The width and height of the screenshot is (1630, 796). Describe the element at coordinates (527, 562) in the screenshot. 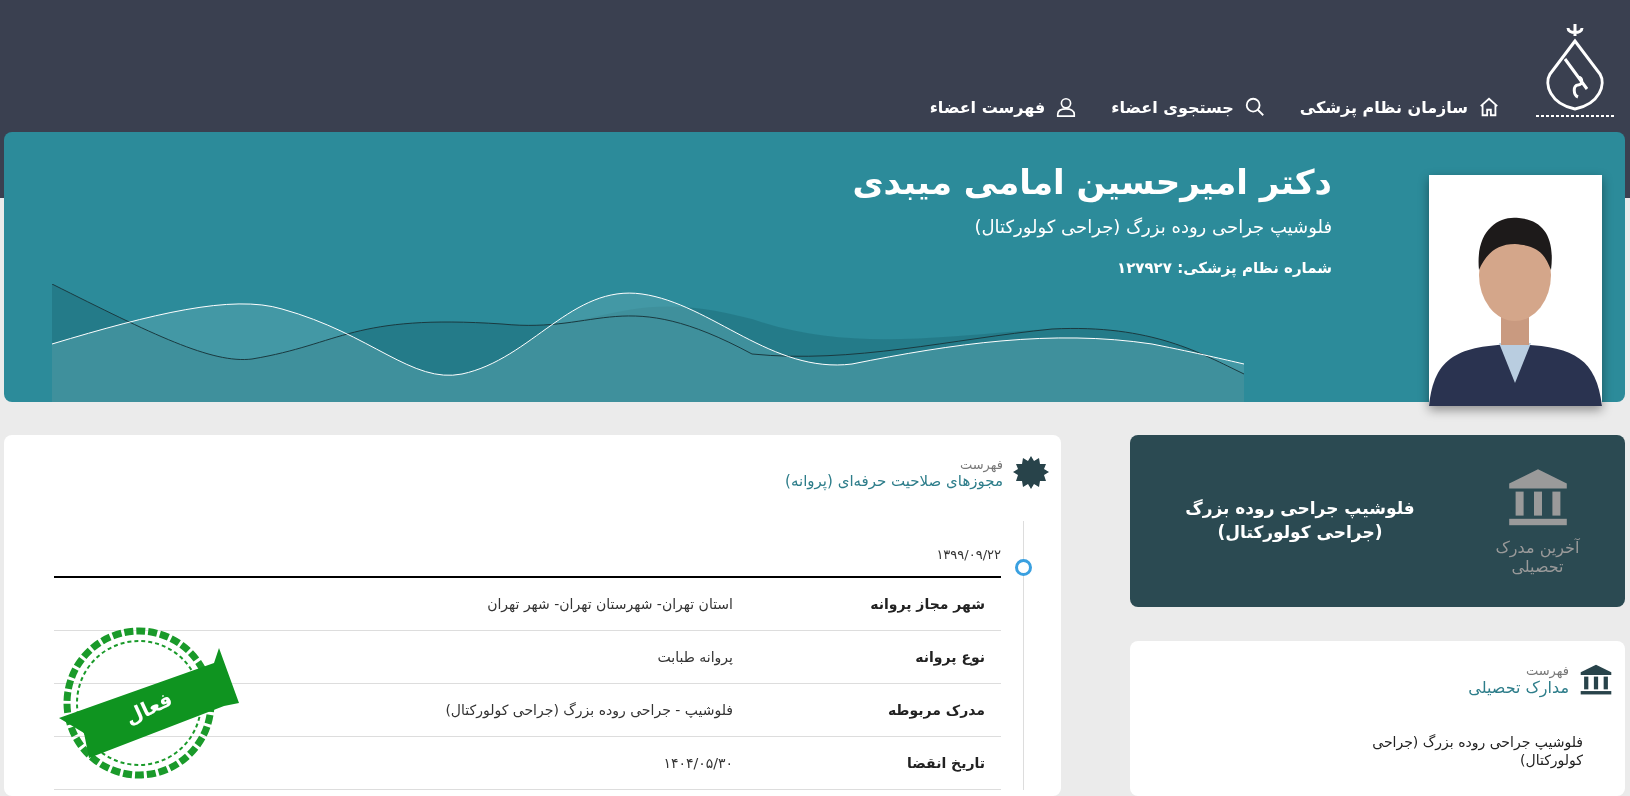

I see `license-date: ۱۳۹۹/۰۹/۲۲` at that location.